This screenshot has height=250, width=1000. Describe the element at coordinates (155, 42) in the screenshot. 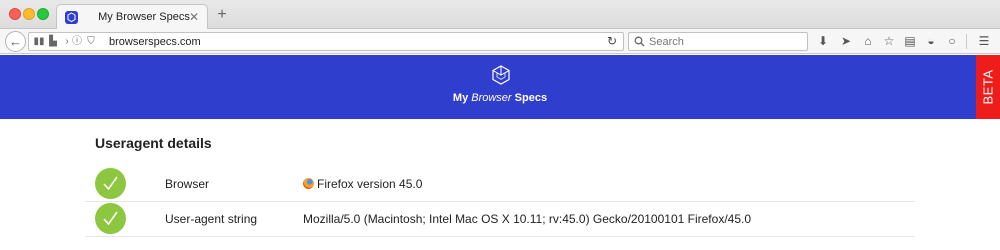

I see `url-text: browserspecs.com` at that location.